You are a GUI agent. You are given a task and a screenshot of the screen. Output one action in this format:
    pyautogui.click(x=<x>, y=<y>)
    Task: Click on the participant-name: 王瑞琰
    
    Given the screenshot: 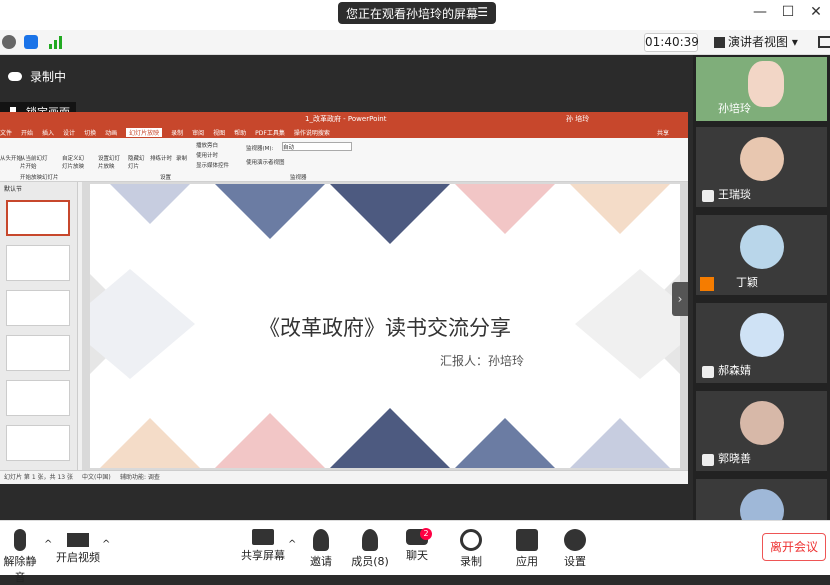 What is the action you would take?
    pyautogui.click(x=734, y=194)
    